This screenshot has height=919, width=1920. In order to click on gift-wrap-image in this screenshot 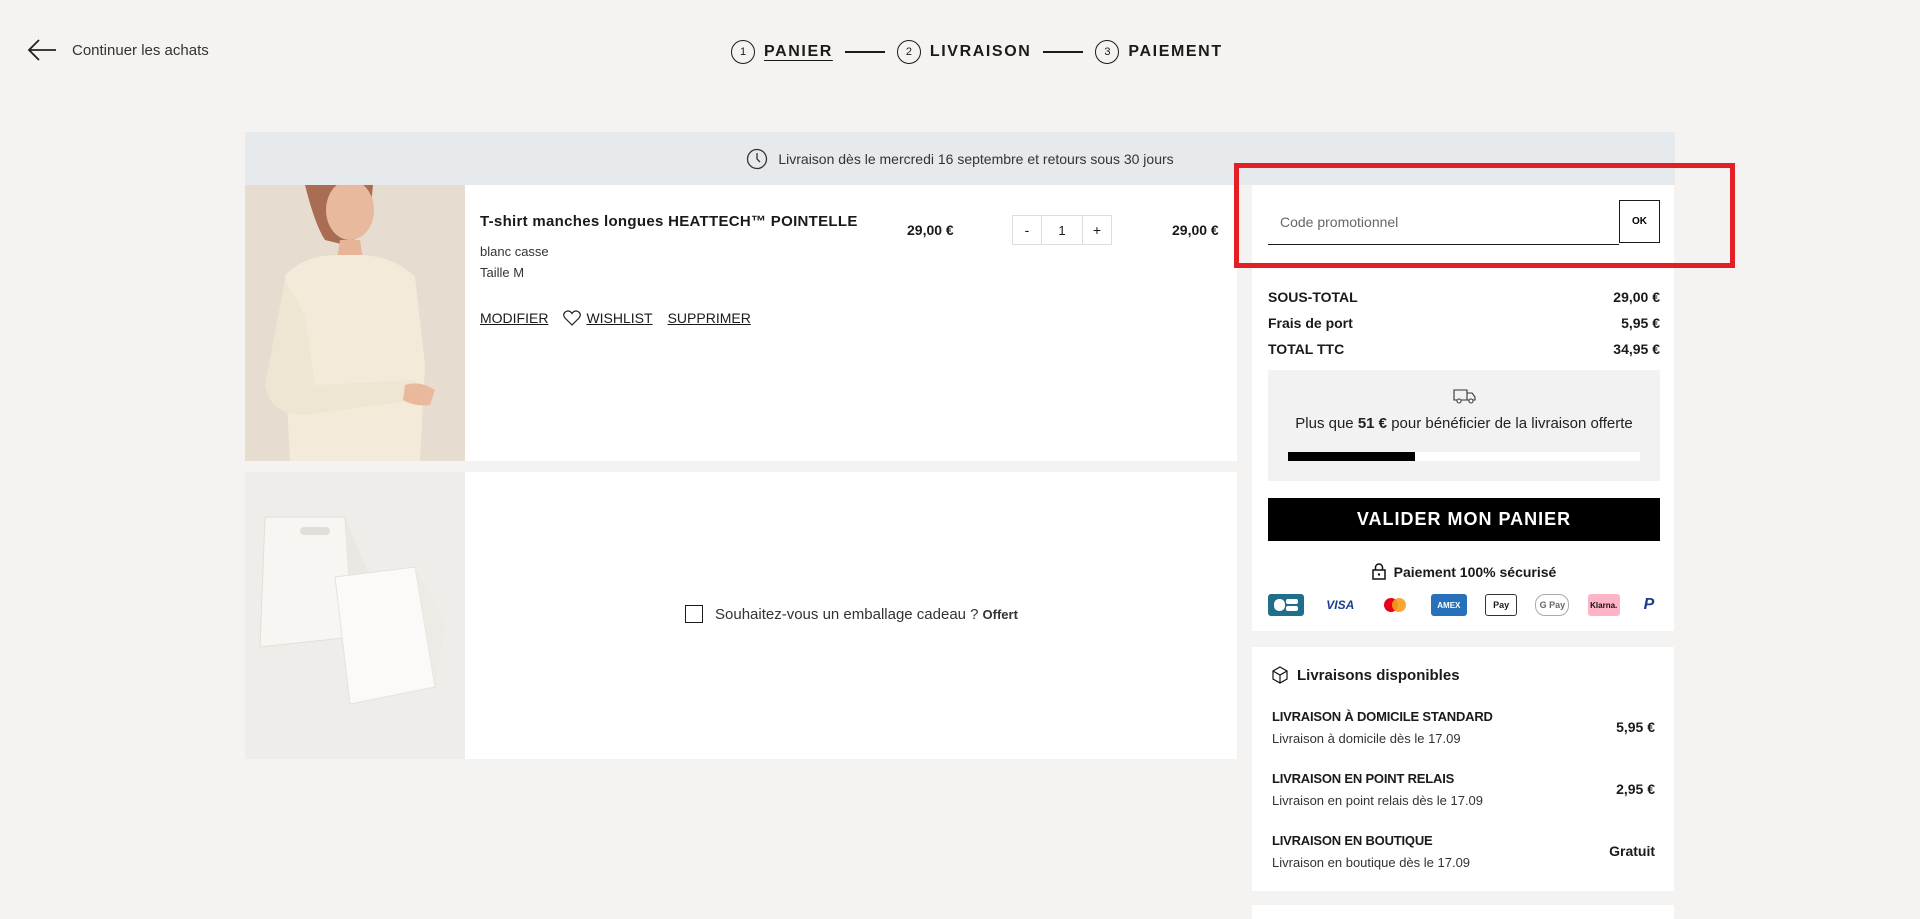, I will do `click(355, 615)`.